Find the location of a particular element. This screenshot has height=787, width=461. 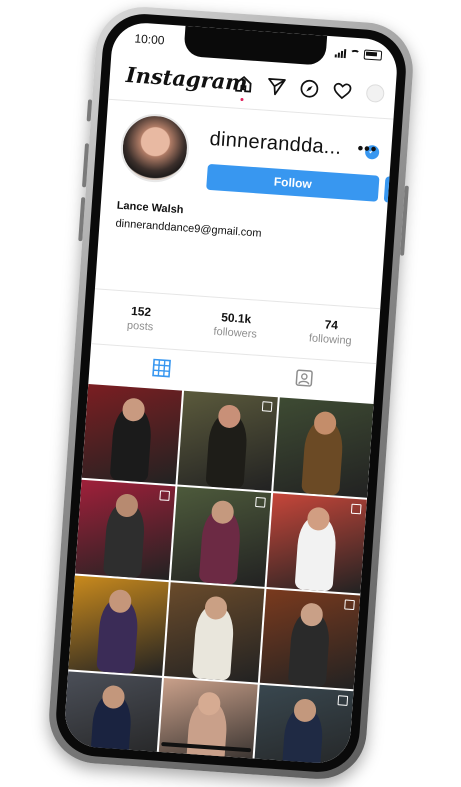

stat-posts: 152 posts is located at coordinates (140, 319).